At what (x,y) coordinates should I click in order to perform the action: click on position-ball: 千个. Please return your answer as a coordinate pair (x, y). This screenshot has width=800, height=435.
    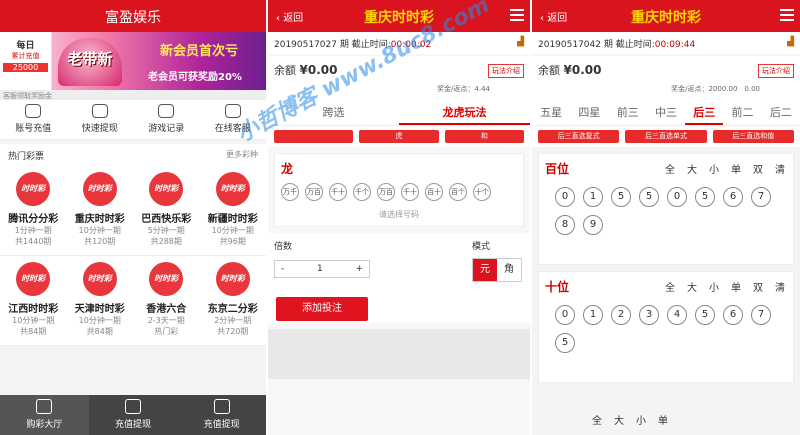
    Looking at the image, I should click on (362, 192).